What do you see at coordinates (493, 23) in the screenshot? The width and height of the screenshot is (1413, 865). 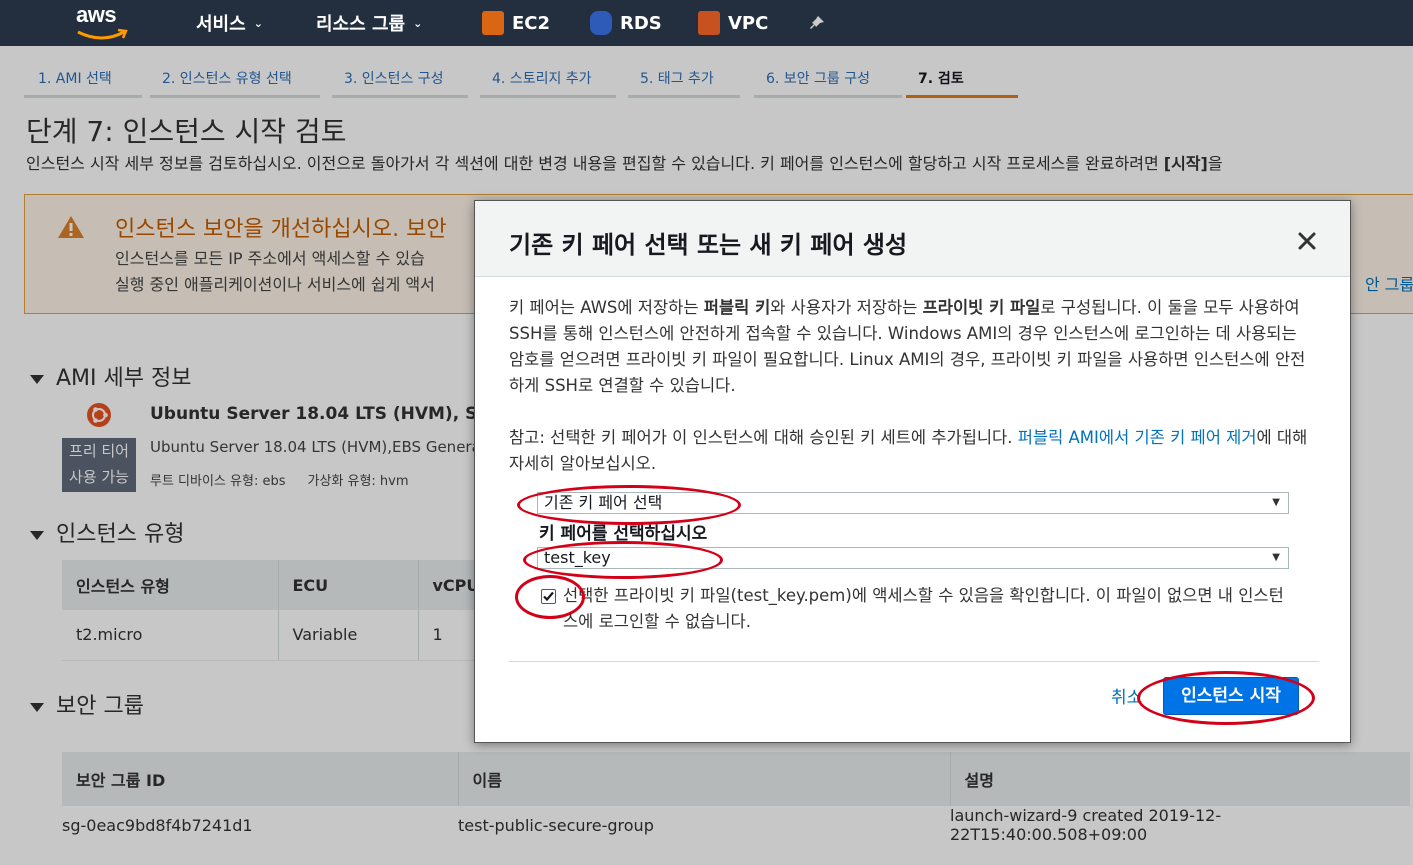 I see `ec2-icon` at bounding box center [493, 23].